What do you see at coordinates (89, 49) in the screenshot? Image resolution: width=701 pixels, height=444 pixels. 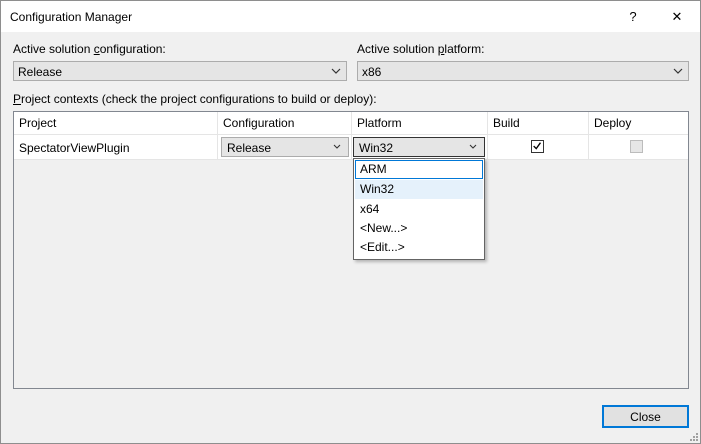 I see `active-configuration-label: Active solution configuration:` at bounding box center [89, 49].